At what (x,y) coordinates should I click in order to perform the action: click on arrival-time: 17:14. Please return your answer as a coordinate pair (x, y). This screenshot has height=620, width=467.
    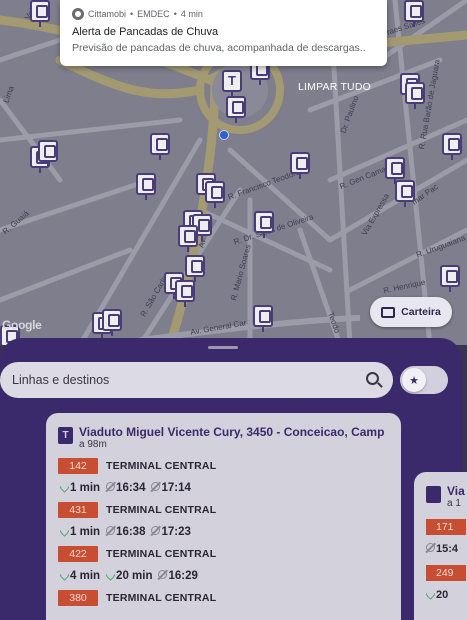
    Looking at the image, I should click on (171, 488).